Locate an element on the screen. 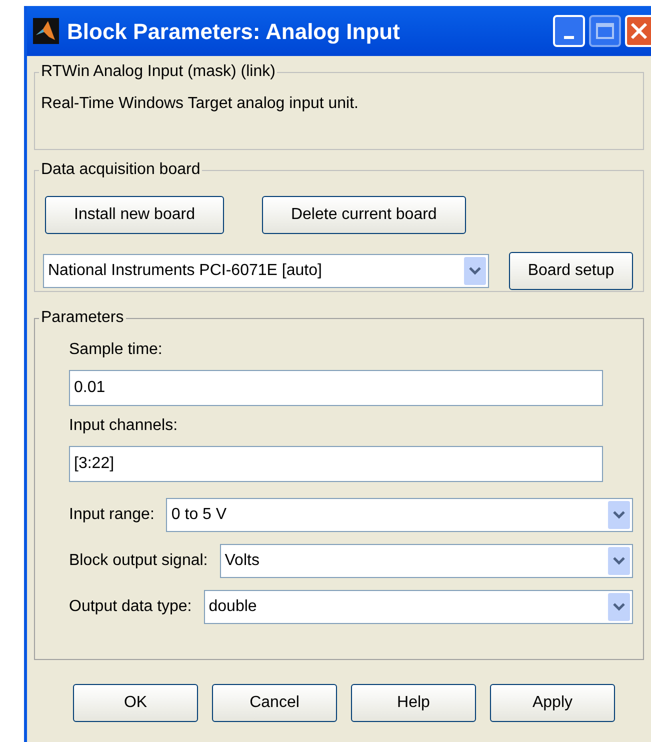  field-label: Sample time: is located at coordinates (116, 350).